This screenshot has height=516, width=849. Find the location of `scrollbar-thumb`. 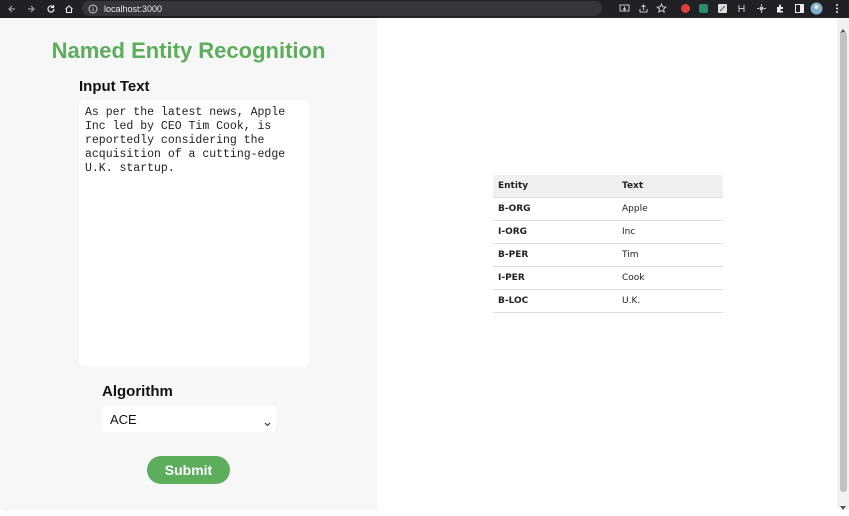

scrollbar-thumb is located at coordinates (843, 262).